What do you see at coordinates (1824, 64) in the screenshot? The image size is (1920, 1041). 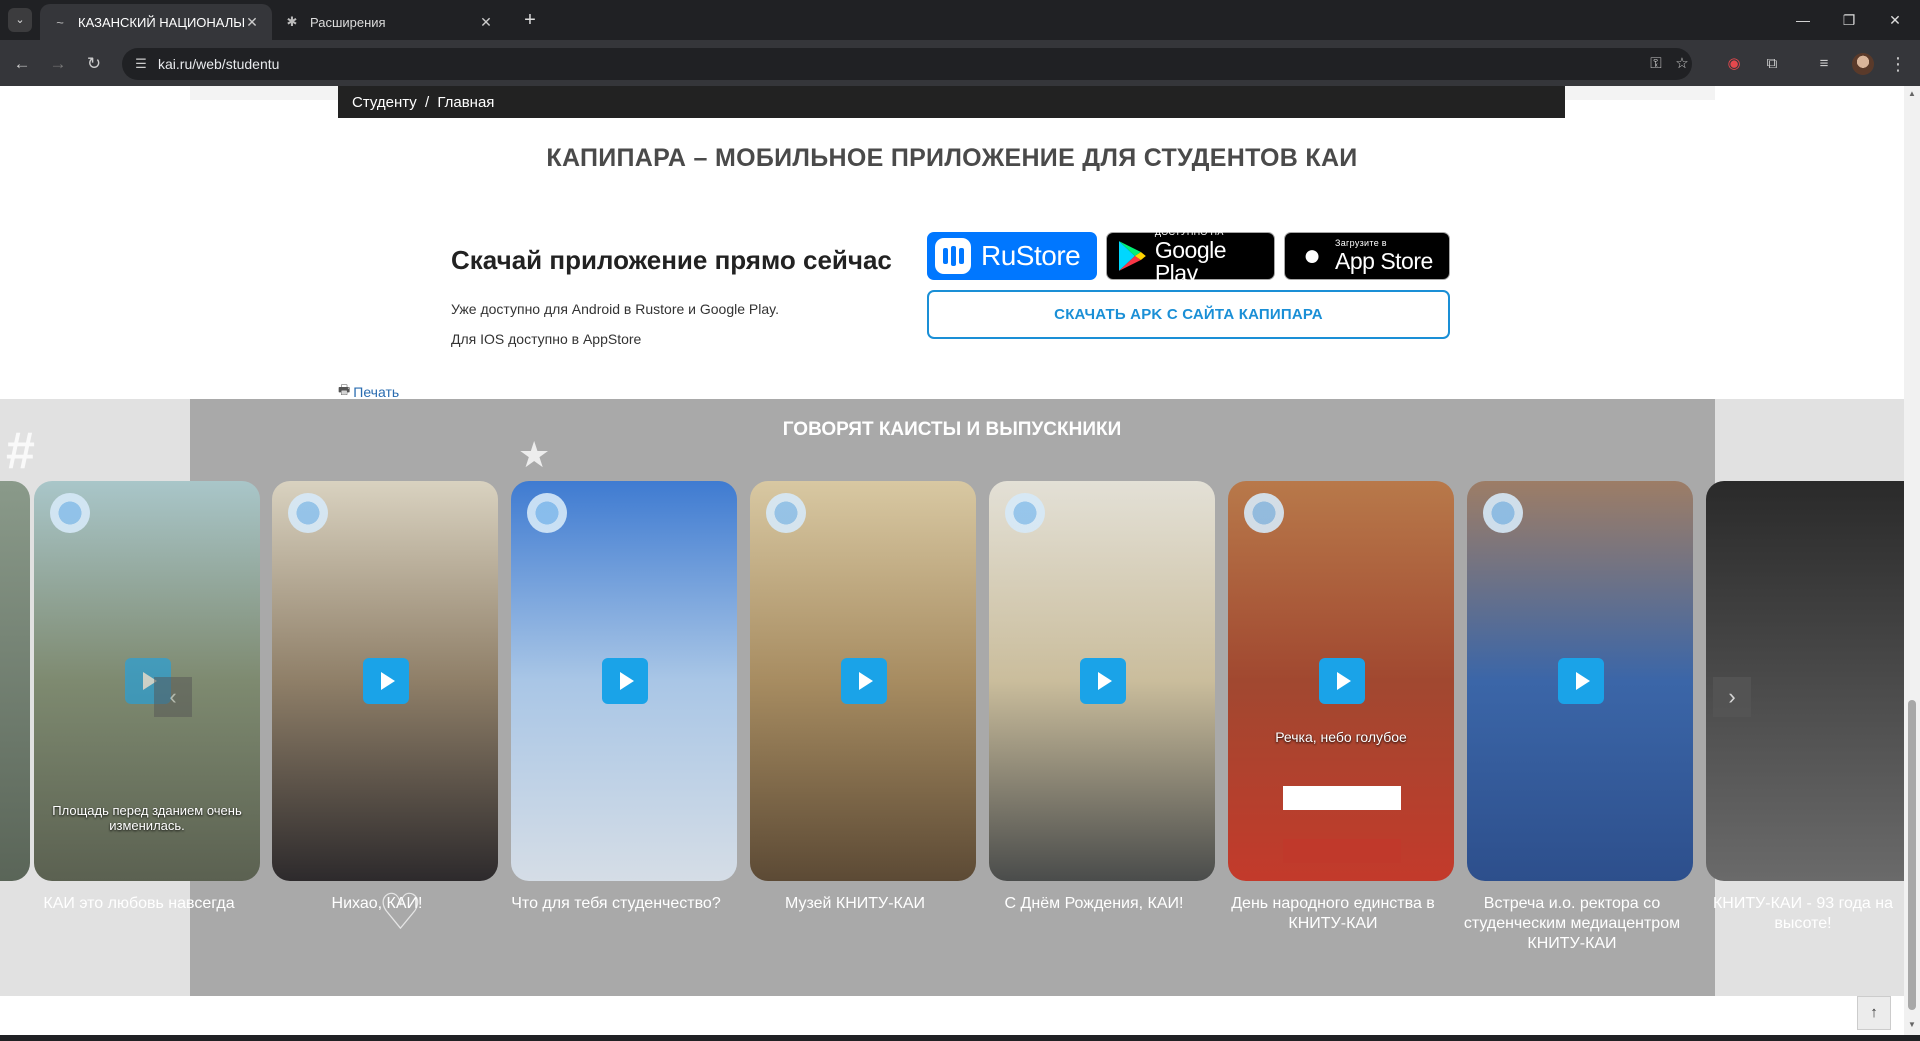 I see `media-control-icon: ≡` at bounding box center [1824, 64].